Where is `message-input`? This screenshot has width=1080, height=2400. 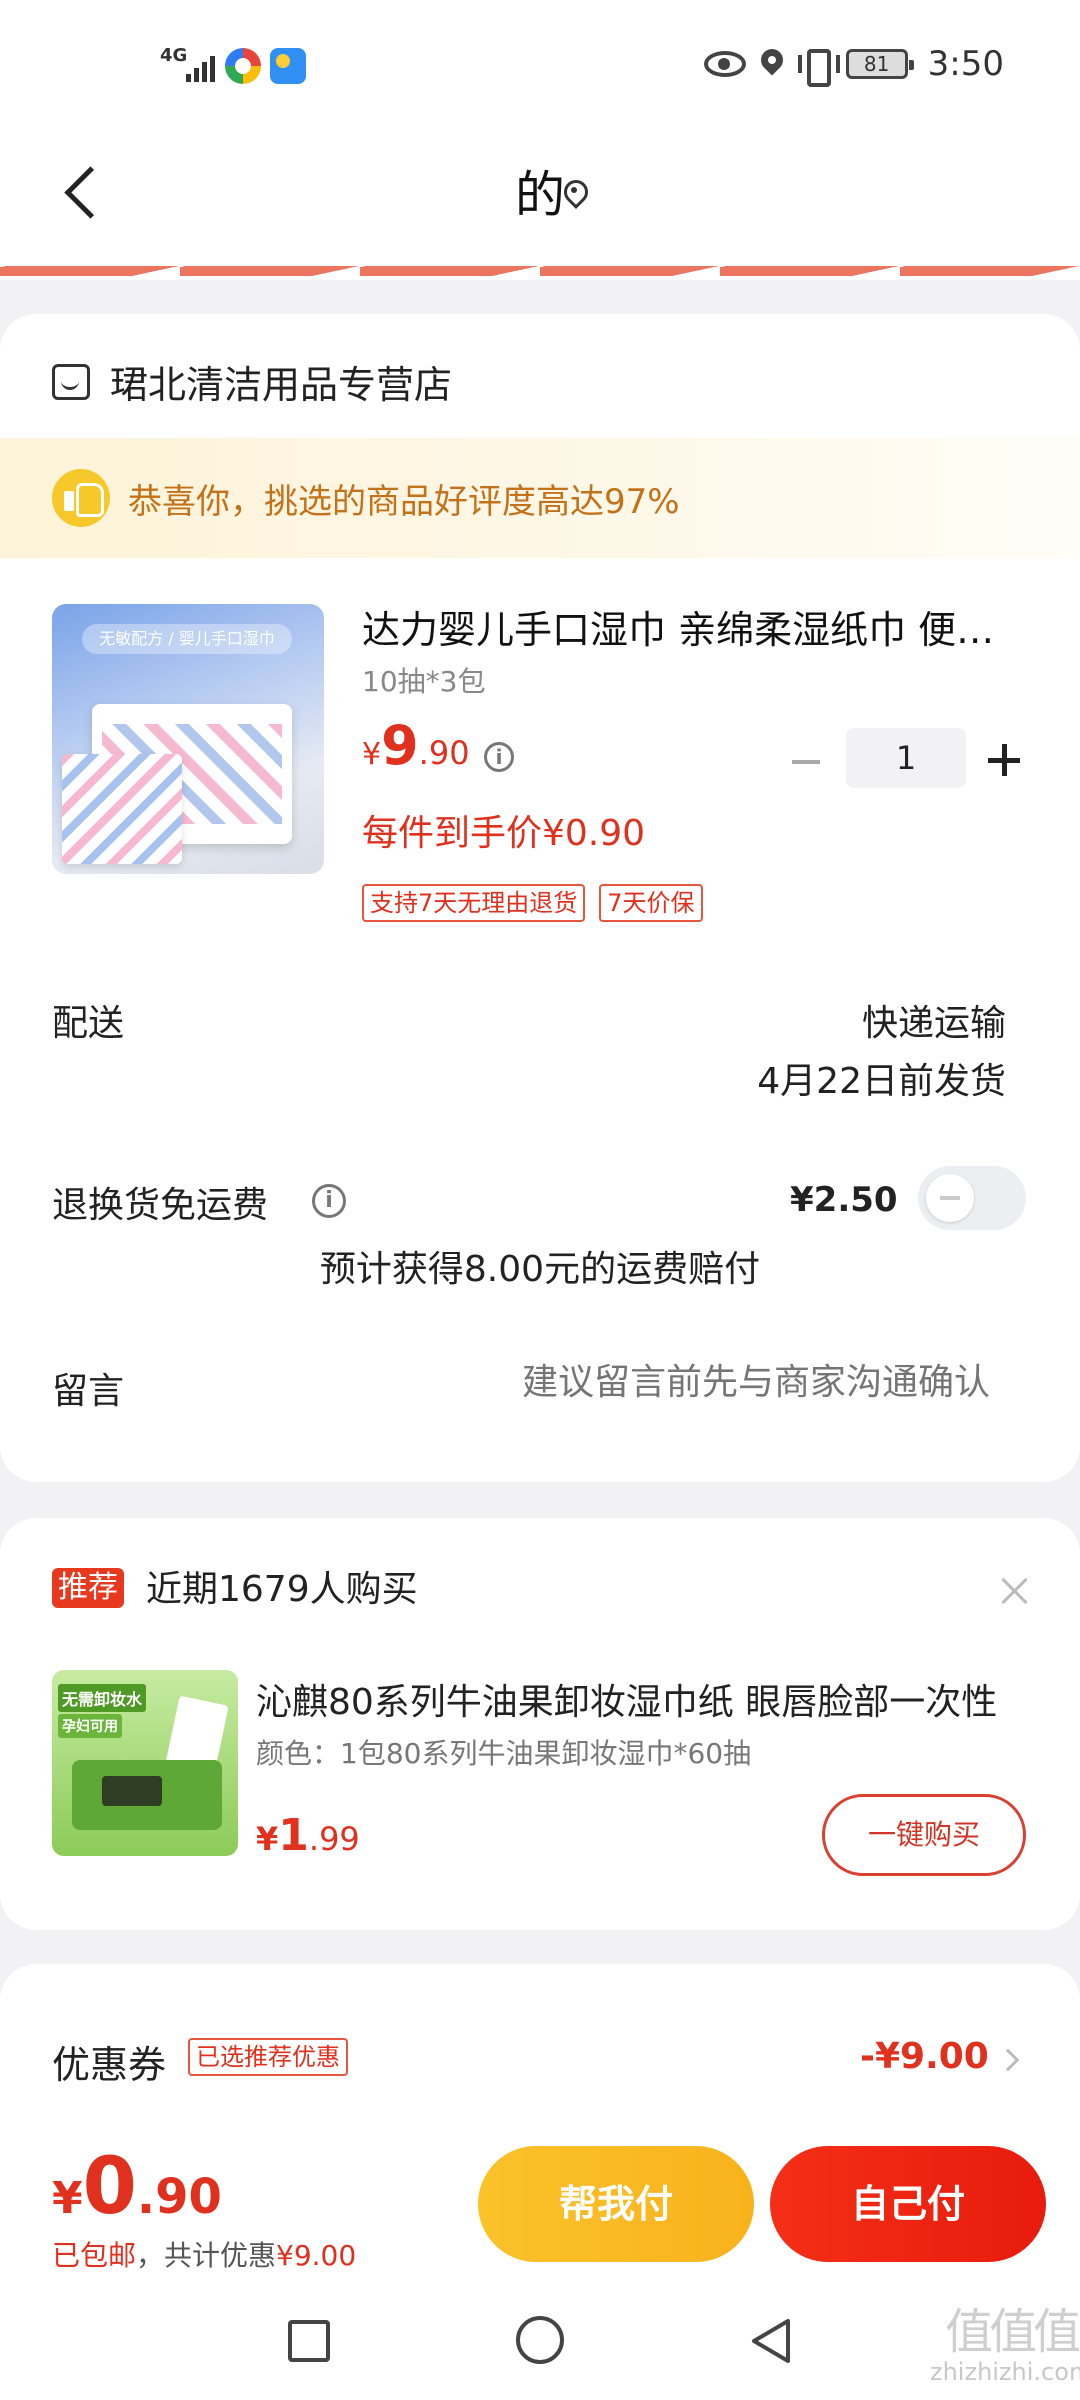
message-input is located at coordinates (690, 1382).